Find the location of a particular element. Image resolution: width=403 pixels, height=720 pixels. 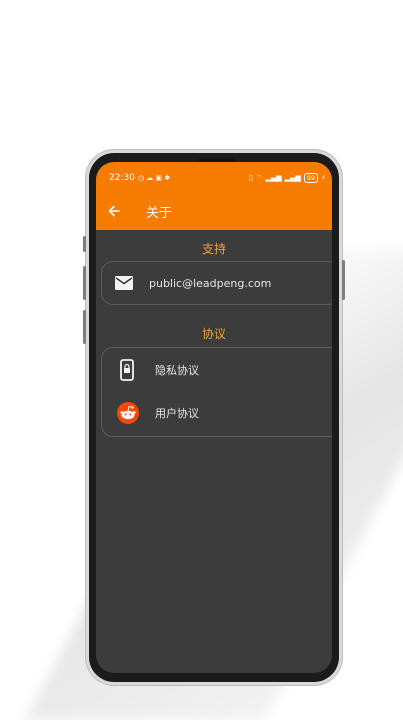

wifi-icon: ⌔ is located at coordinates (259, 177).